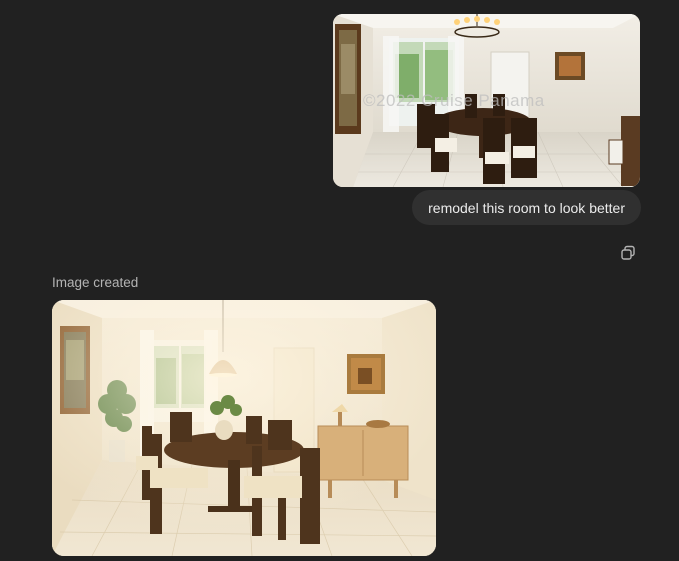 The width and height of the screenshot is (679, 561). I want to click on user-message-bubble: remodel this room to look better, so click(526, 207).